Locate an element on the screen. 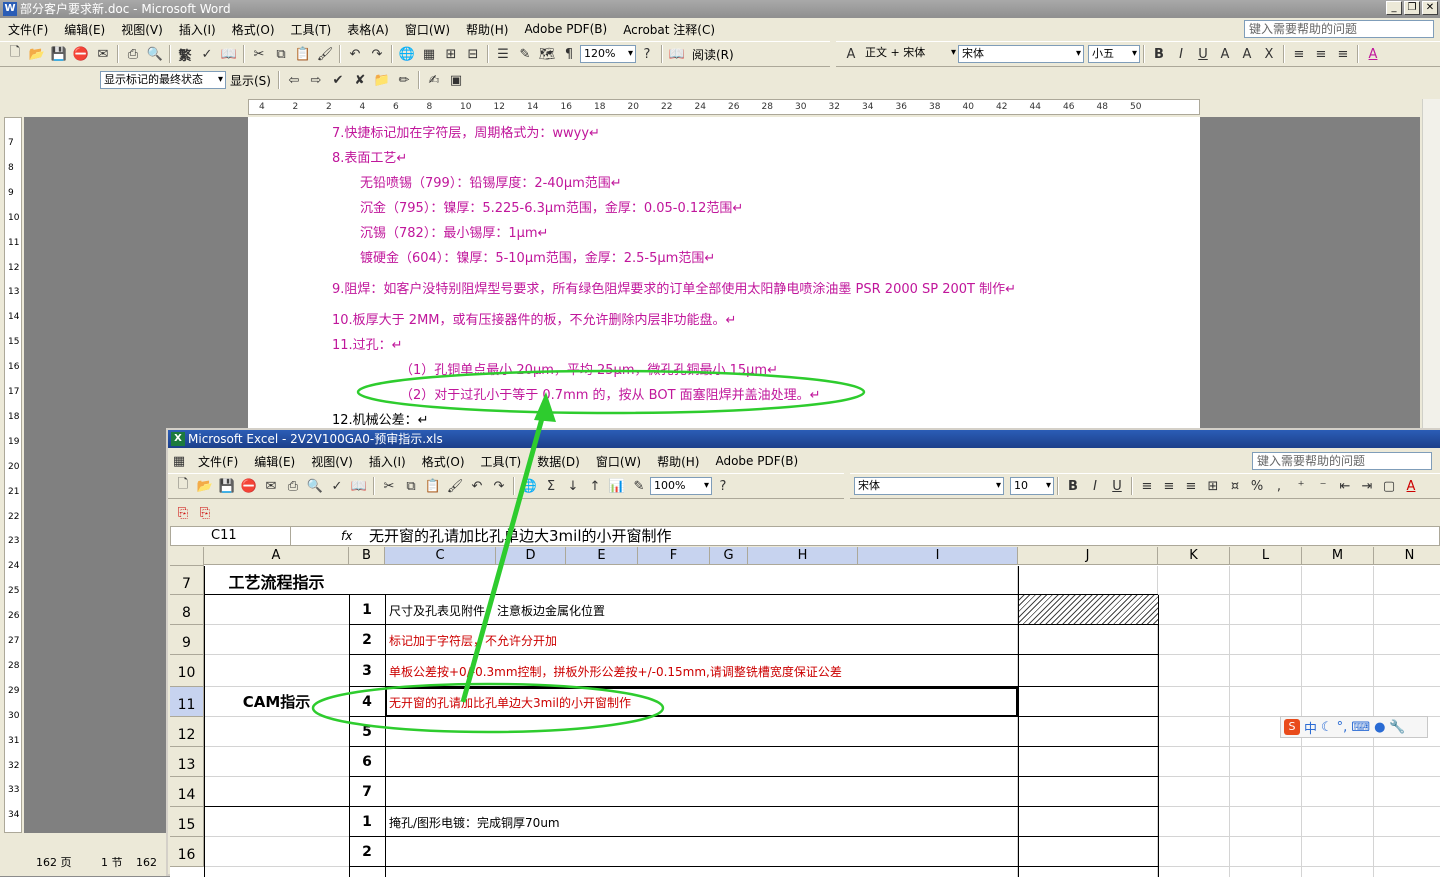 The width and height of the screenshot is (1440, 877). ime-mode: 中 is located at coordinates (1310, 727).